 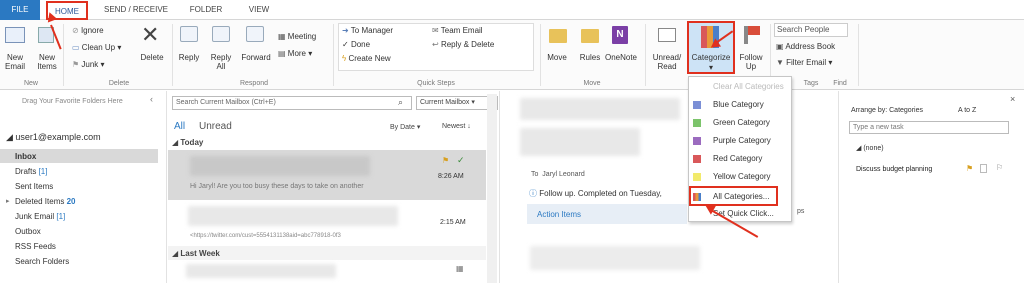 I want to click on categorize-label: Categorize, so click(x=711, y=57).